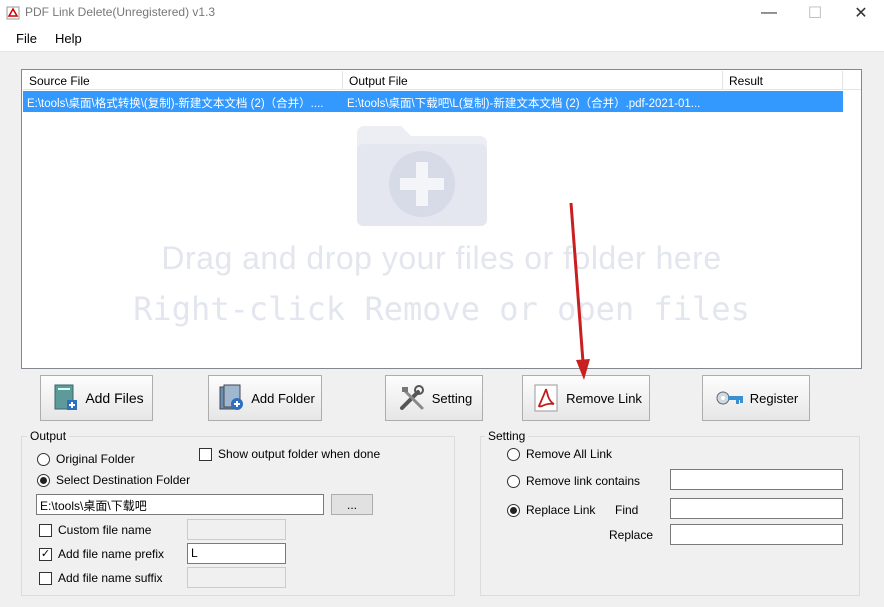  I want to click on menu-help: Help, so click(68, 38).